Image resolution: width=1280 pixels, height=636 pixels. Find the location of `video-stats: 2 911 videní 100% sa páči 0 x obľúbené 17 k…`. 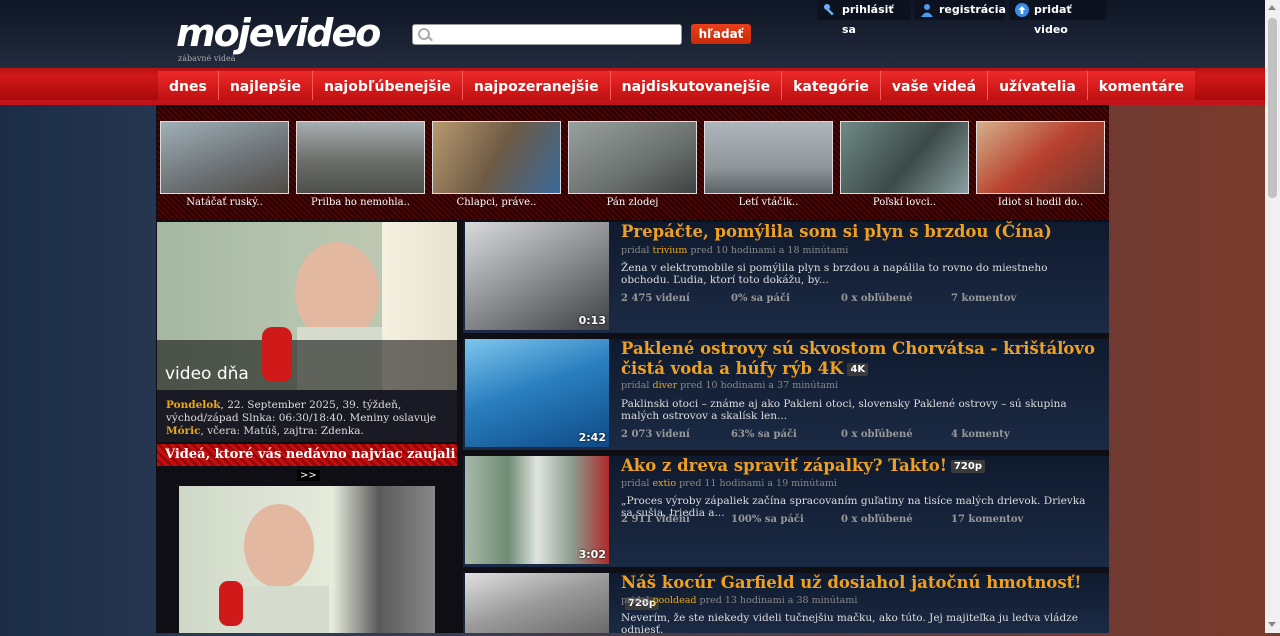

video-stats: 2 911 videní 100% sa páči 0 x obľúbené 17 k… is located at coordinates (860, 519).